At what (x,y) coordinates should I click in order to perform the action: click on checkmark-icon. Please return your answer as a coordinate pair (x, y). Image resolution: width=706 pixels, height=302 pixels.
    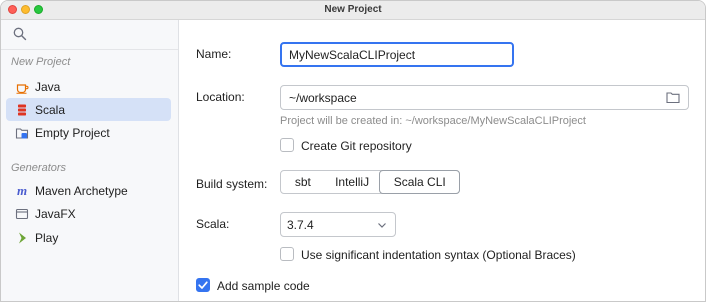
    Looking at the image, I should click on (203, 285).